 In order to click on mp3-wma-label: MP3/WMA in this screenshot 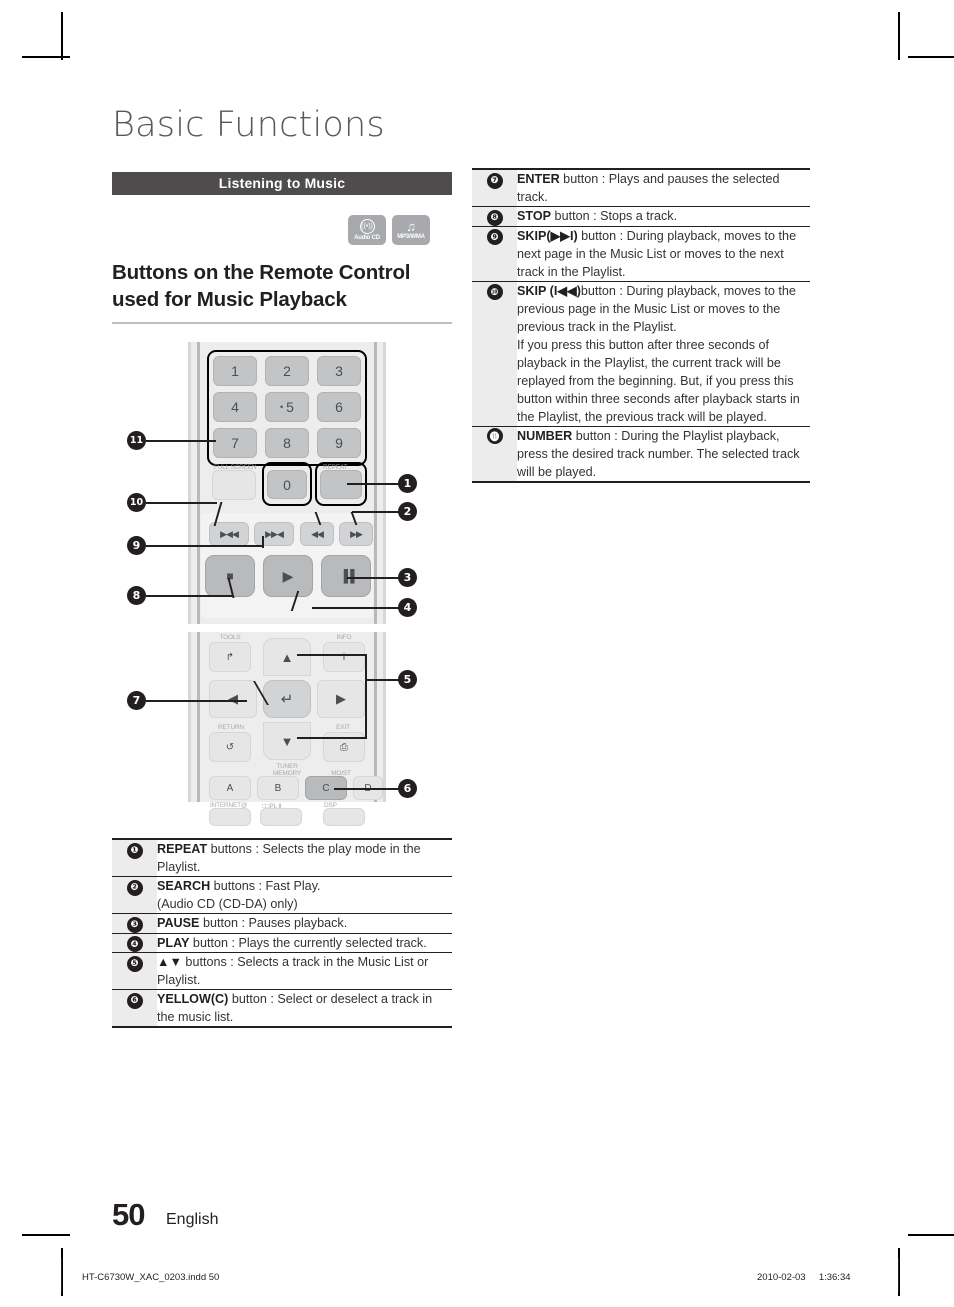, I will do `click(411, 236)`.